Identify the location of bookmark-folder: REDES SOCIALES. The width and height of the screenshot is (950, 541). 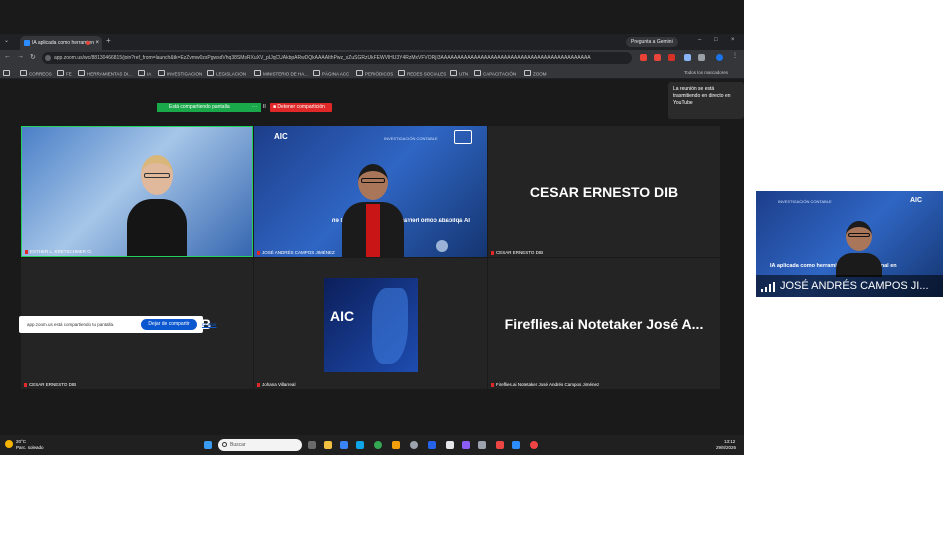
(422, 73).